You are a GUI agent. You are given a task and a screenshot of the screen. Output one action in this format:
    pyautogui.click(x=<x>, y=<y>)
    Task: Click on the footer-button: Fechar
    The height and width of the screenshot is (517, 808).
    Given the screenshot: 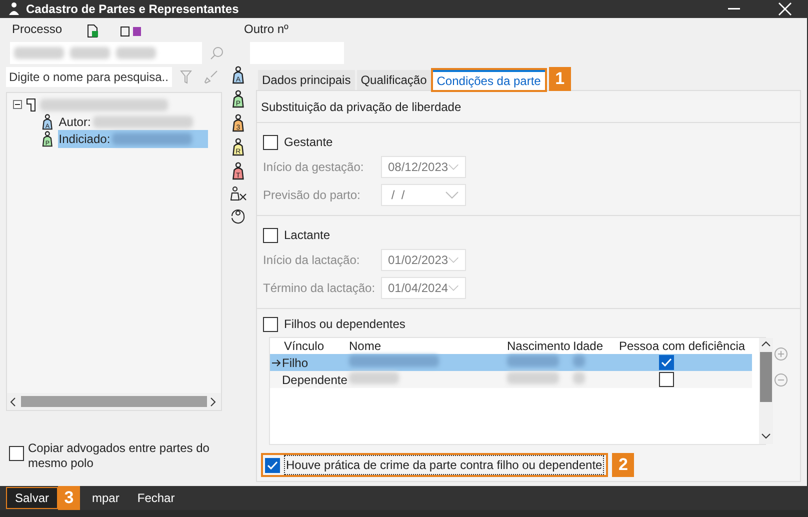 What is the action you would take?
    pyautogui.click(x=156, y=498)
    